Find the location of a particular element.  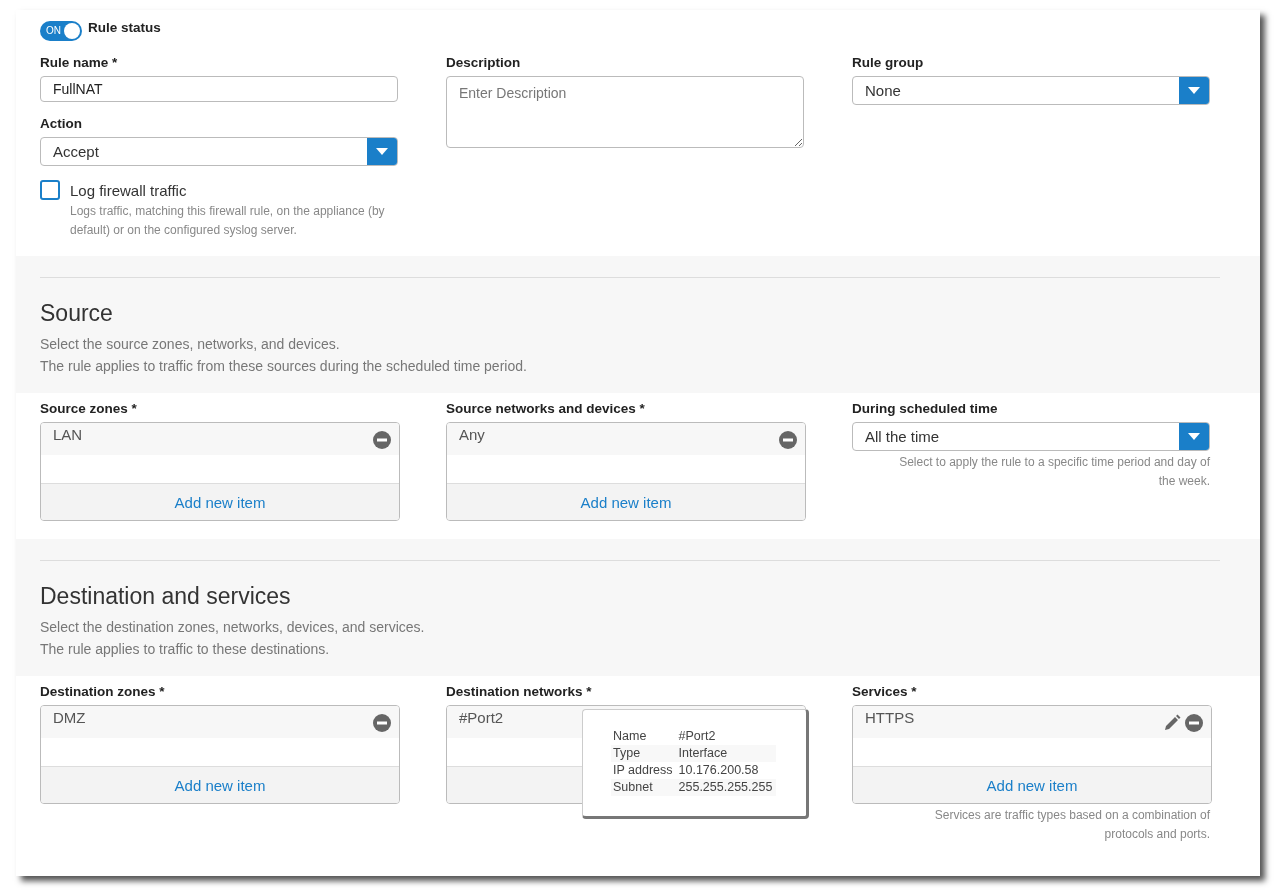

help-text: Services are traffic types based on a combination of protocols and ports. is located at coordinates (1071, 825).